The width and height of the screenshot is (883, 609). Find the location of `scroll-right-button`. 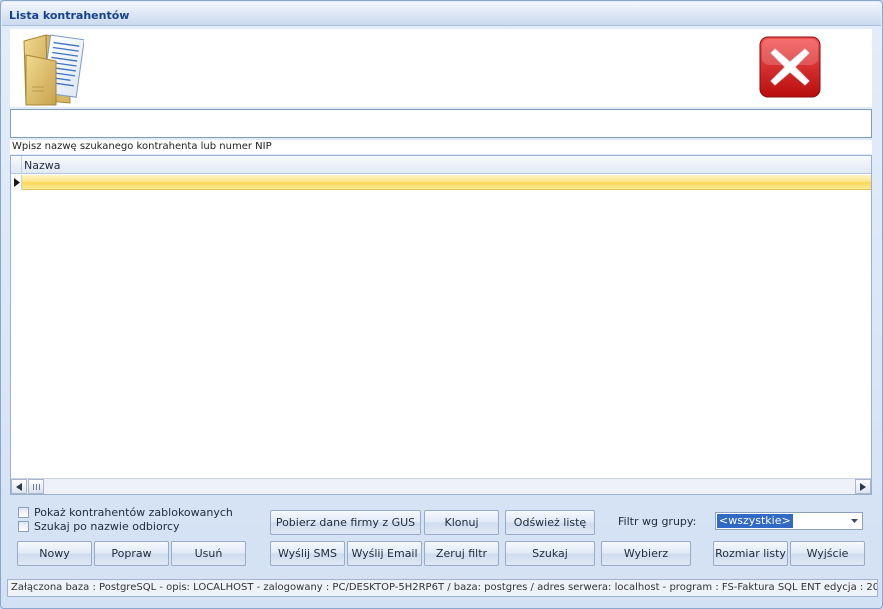

scroll-right-button is located at coordinates (863, 486).